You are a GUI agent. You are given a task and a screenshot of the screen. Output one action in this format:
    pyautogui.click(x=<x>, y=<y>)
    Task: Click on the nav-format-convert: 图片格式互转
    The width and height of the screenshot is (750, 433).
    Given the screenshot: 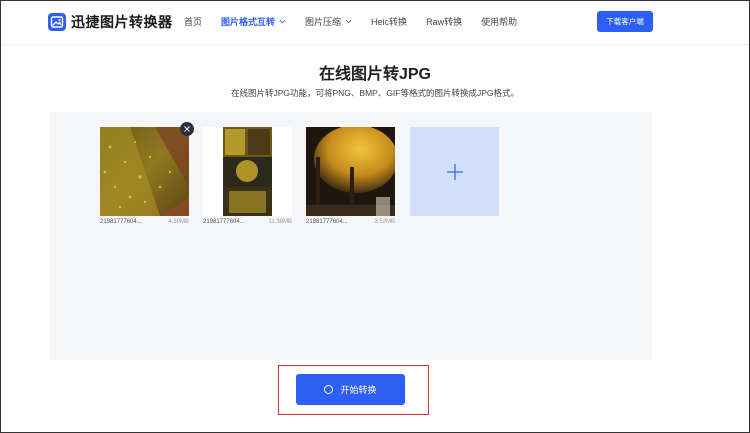 What is the action you would take?
    pyautogui.click(x=253, y=21)
    